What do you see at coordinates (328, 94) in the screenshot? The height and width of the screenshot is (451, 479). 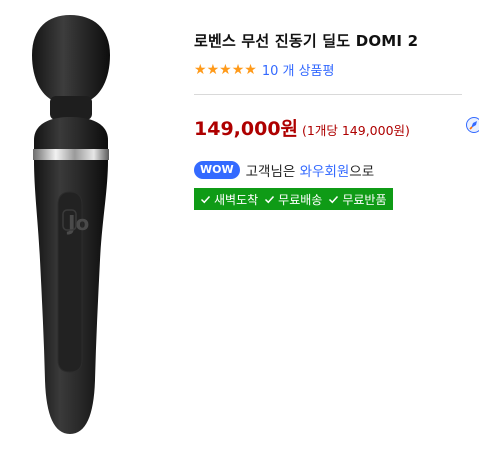 I see `divider` at bounding box center [328, 94].